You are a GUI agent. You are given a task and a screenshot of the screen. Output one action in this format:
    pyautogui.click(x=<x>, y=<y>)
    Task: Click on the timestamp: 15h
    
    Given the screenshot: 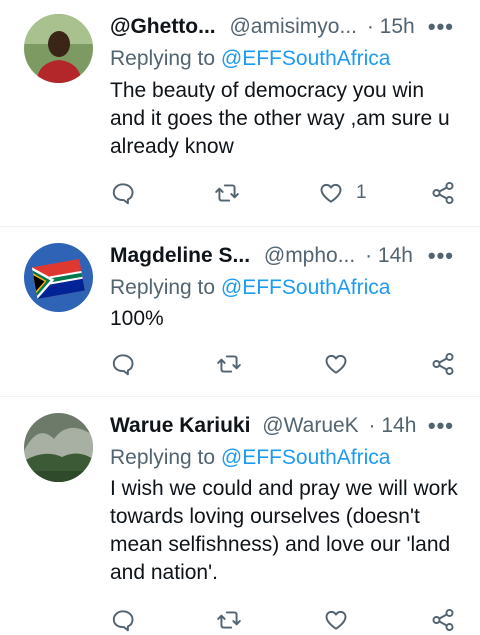 What is the action you would take?
    pyautogui.click(x=397, y=26)
    